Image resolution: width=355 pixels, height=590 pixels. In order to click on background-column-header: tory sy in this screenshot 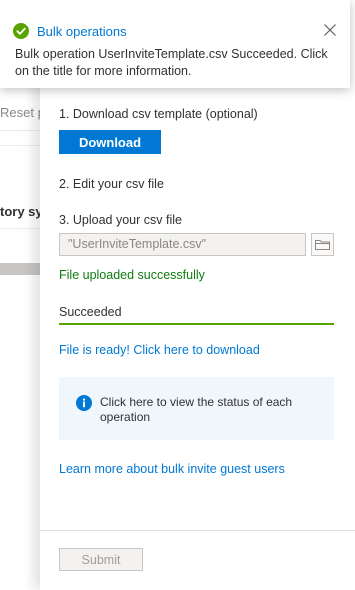, I will do `click(21, 211)`.